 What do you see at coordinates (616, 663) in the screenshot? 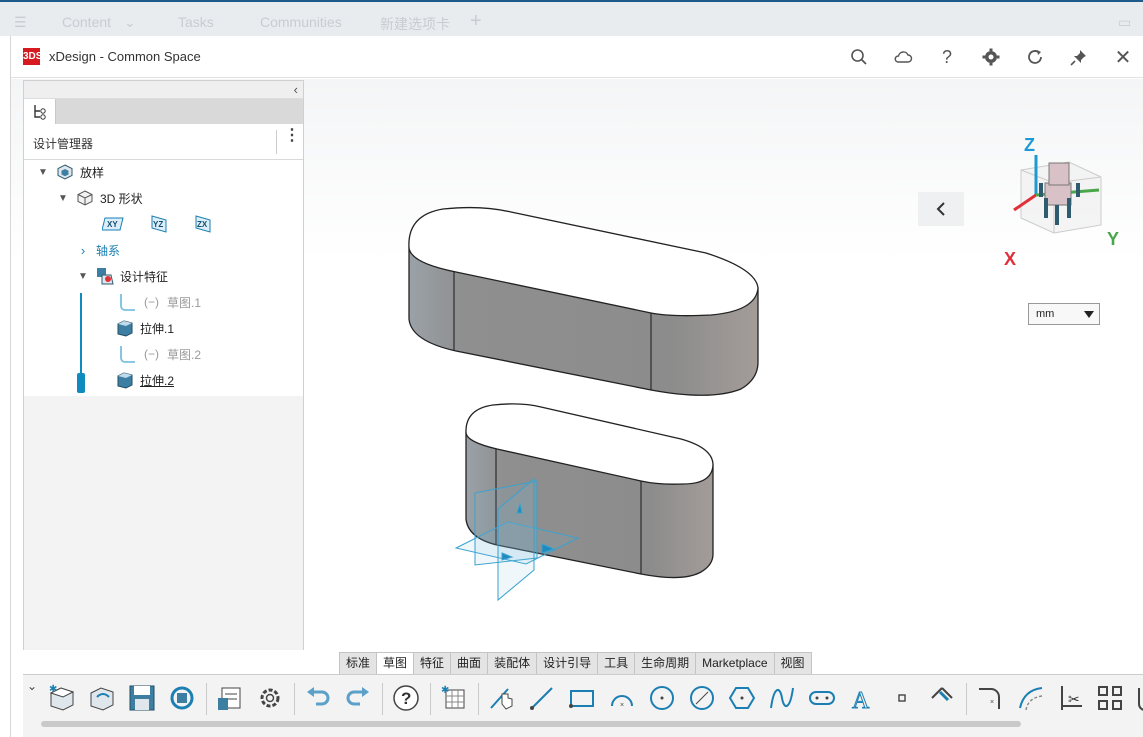
I see `tab-tools: 工具` at bounding box center [616, 663].